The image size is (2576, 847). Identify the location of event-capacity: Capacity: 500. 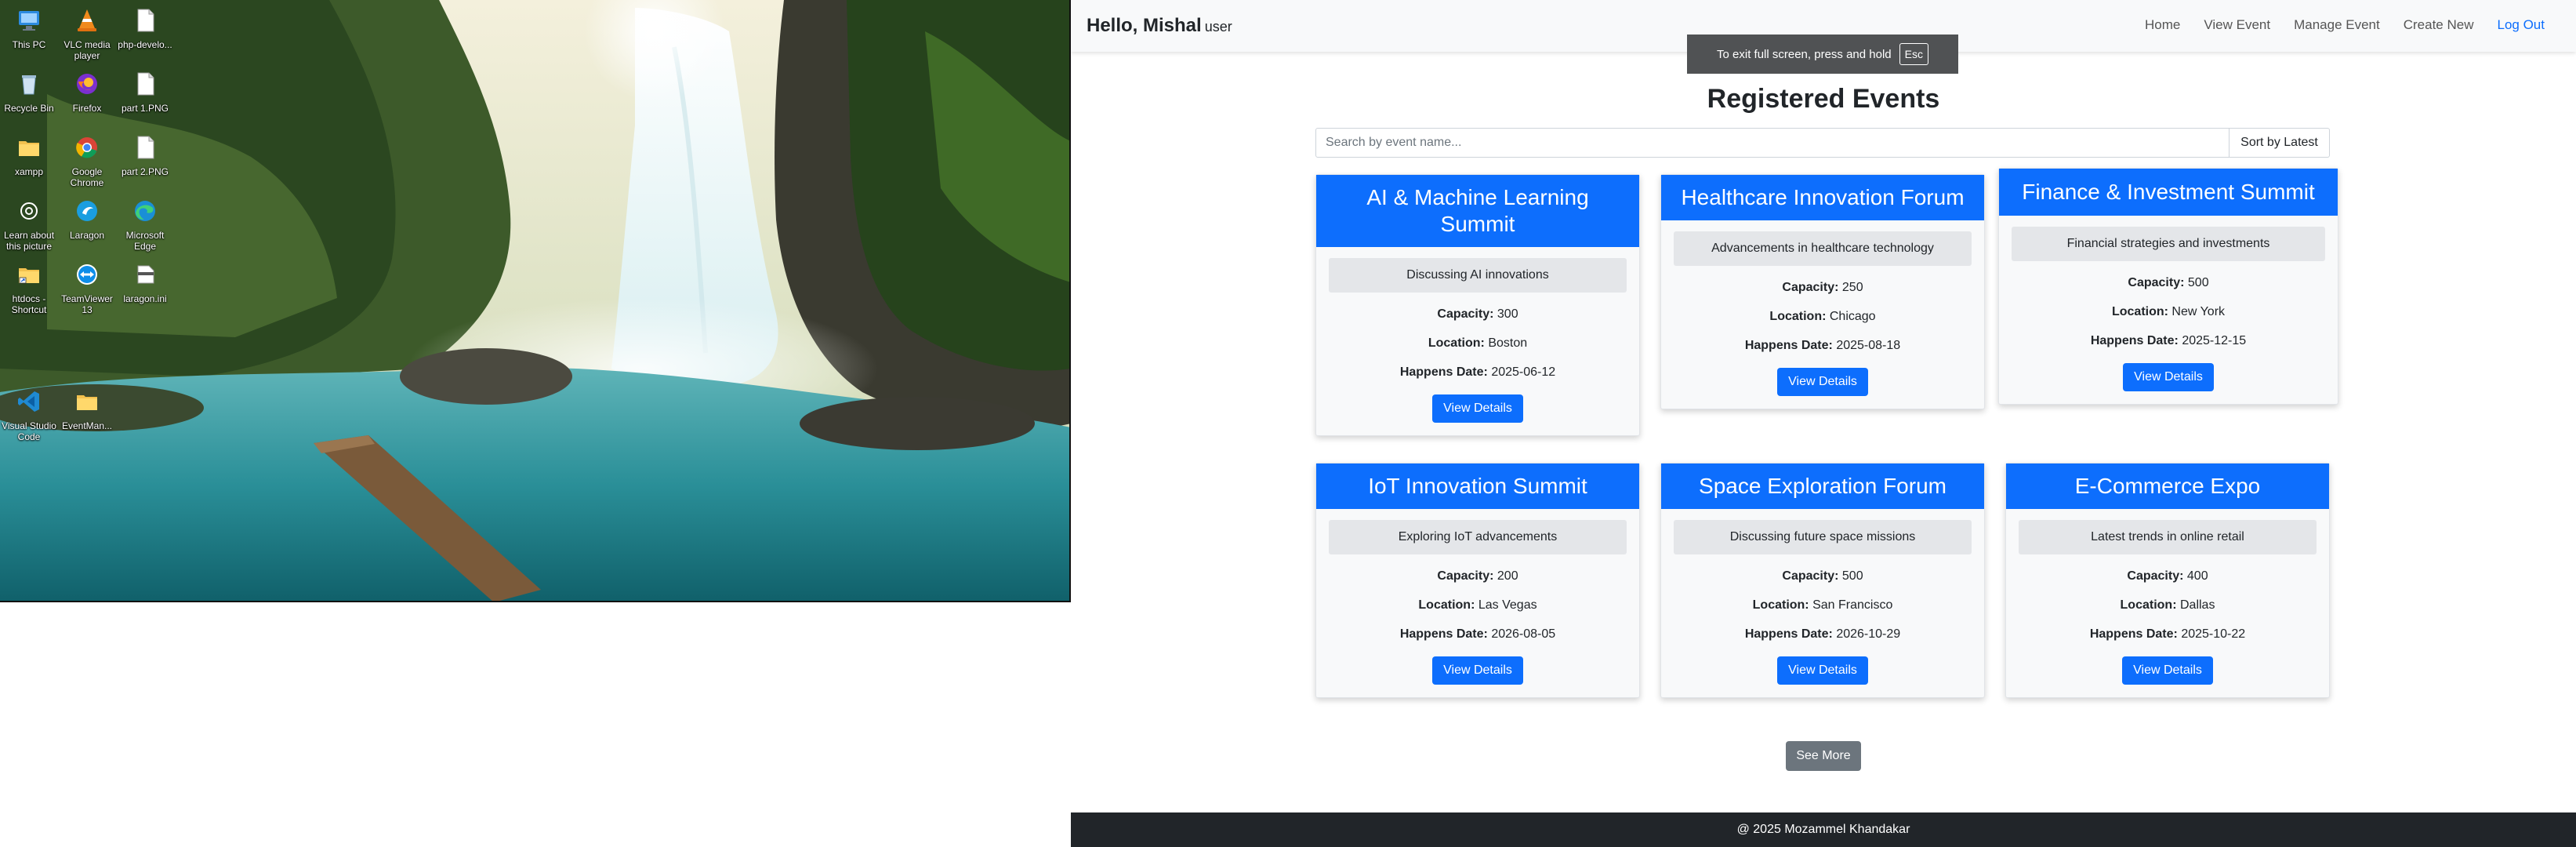
(1823, 576).